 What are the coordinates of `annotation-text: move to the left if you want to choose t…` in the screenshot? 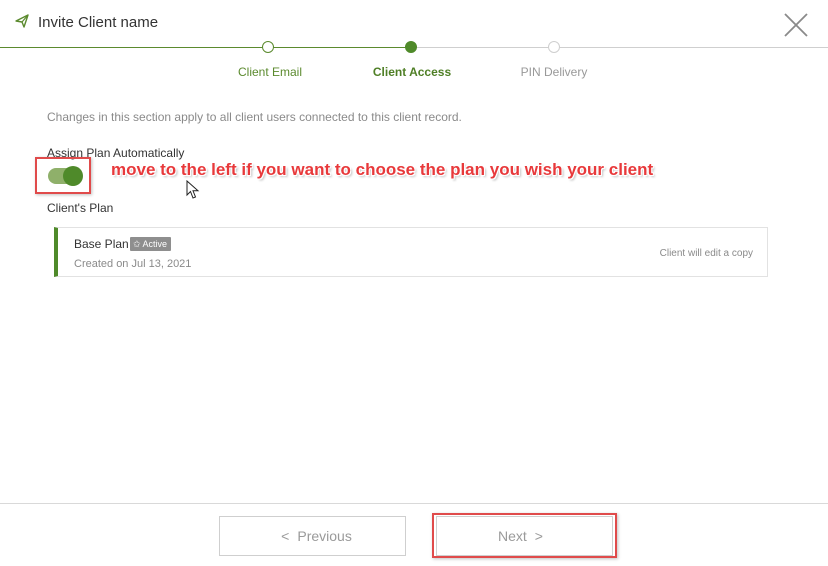 It's located at (382, 169).